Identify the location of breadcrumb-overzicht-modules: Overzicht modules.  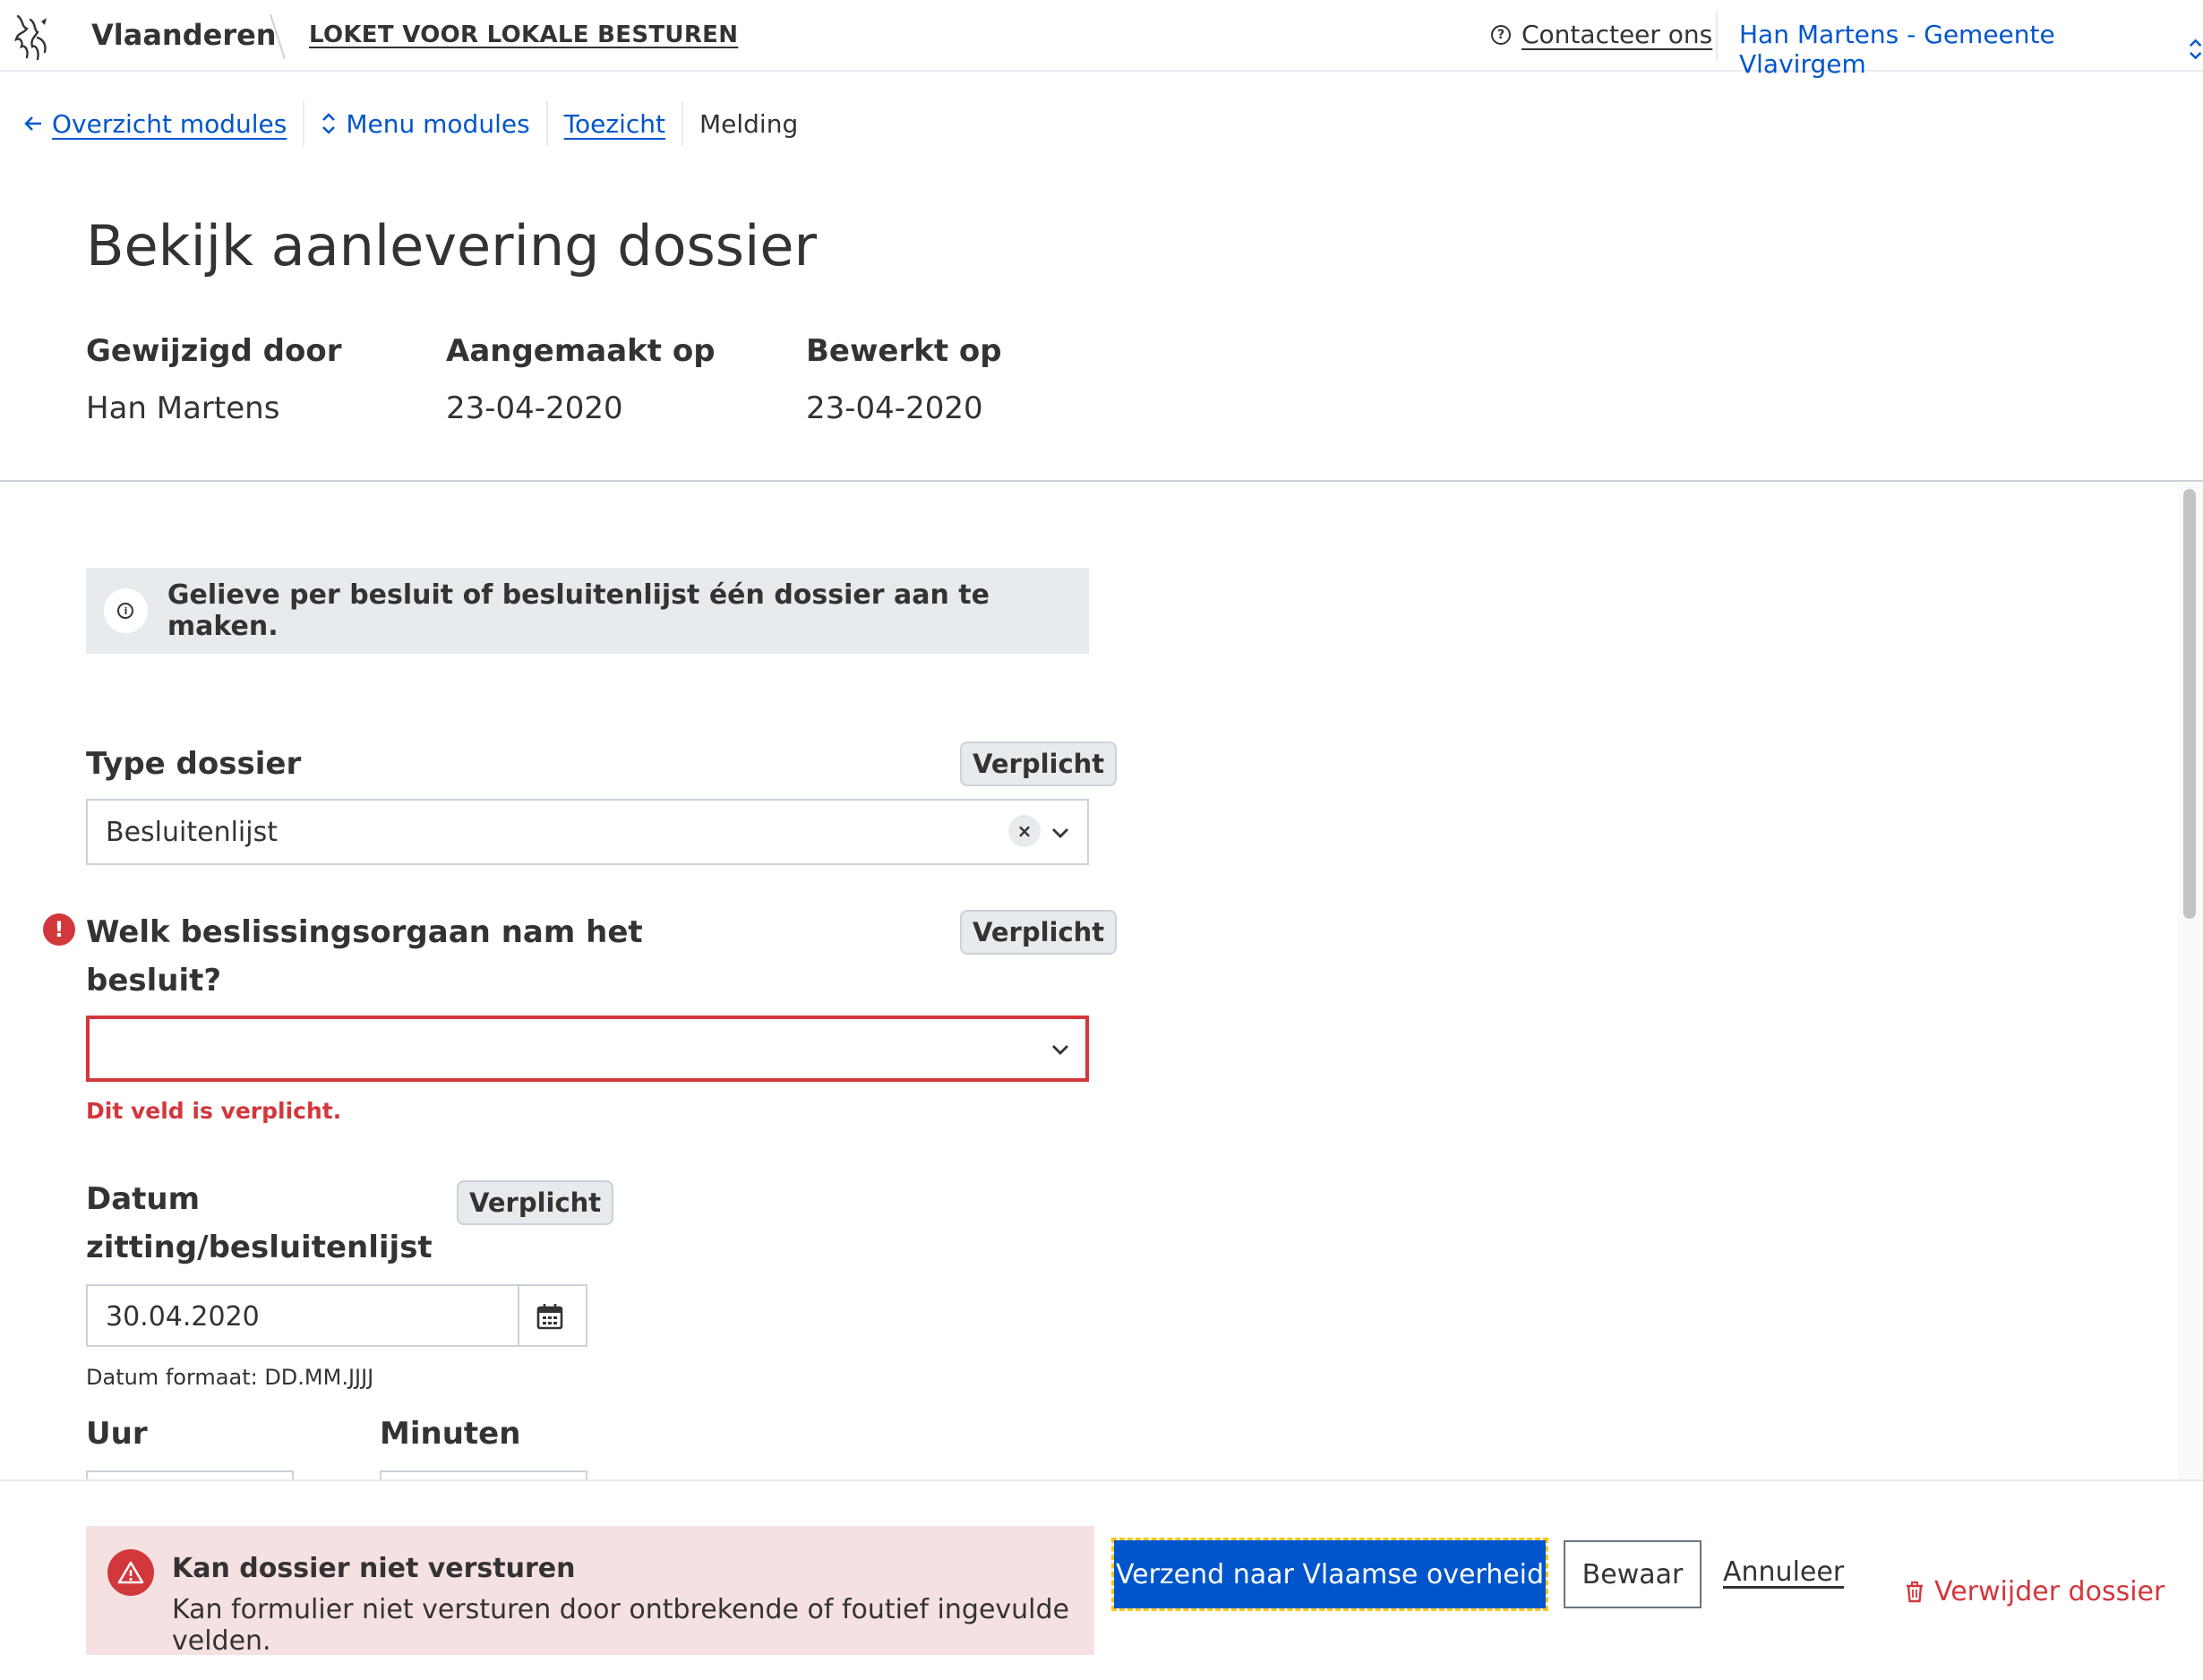
(163, 124).